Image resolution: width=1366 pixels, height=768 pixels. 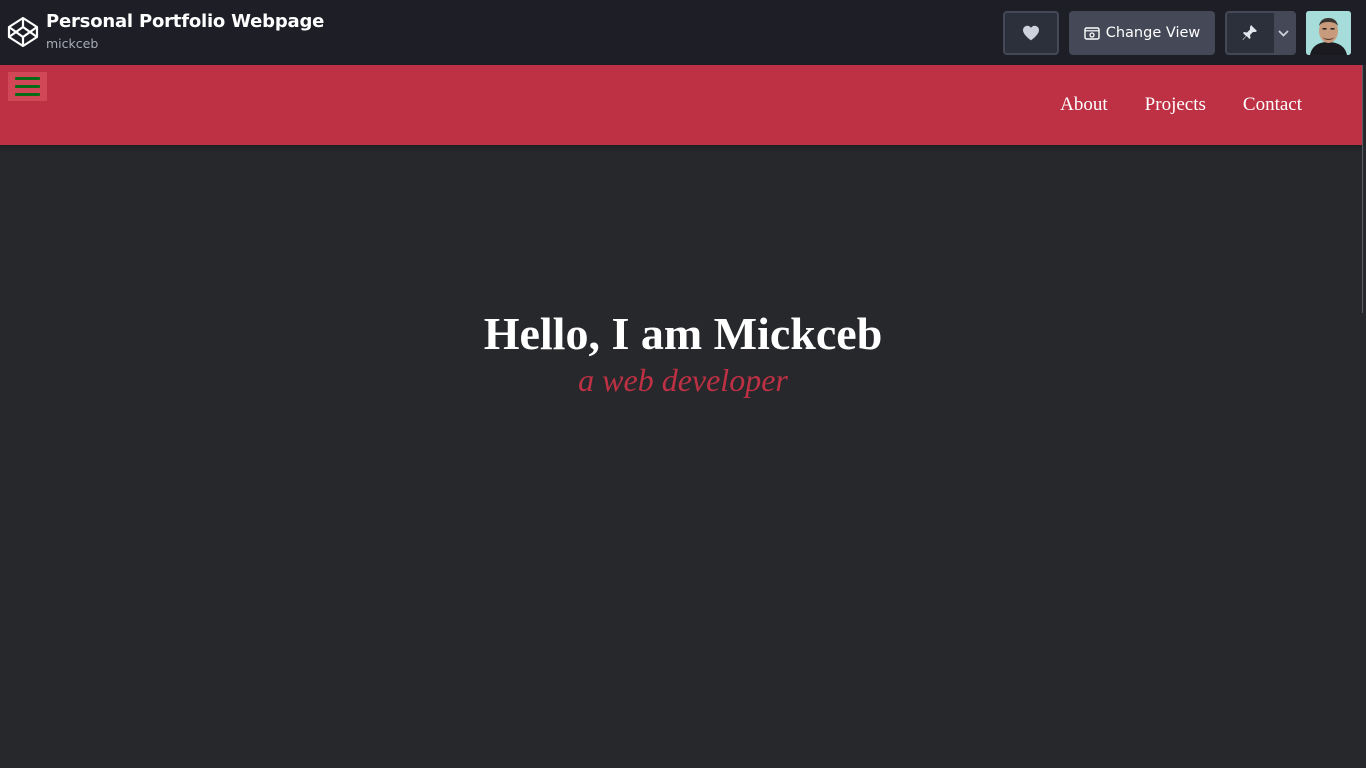 I want to click on nav-link-about: About, so click(x=1084, y=105).